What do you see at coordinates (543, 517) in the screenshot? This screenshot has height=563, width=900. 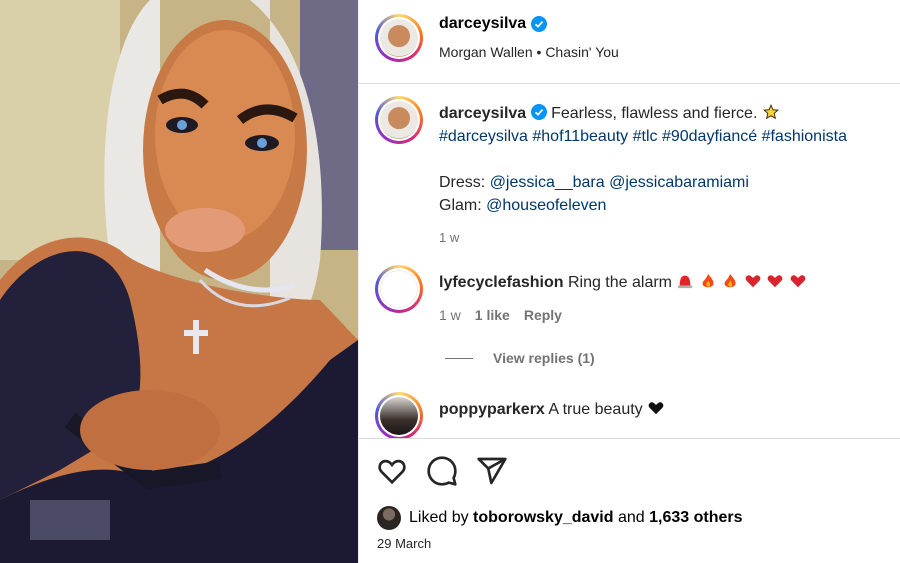 I see `liked-by-user: toborowsky_david` at bounding box center [543, 517].